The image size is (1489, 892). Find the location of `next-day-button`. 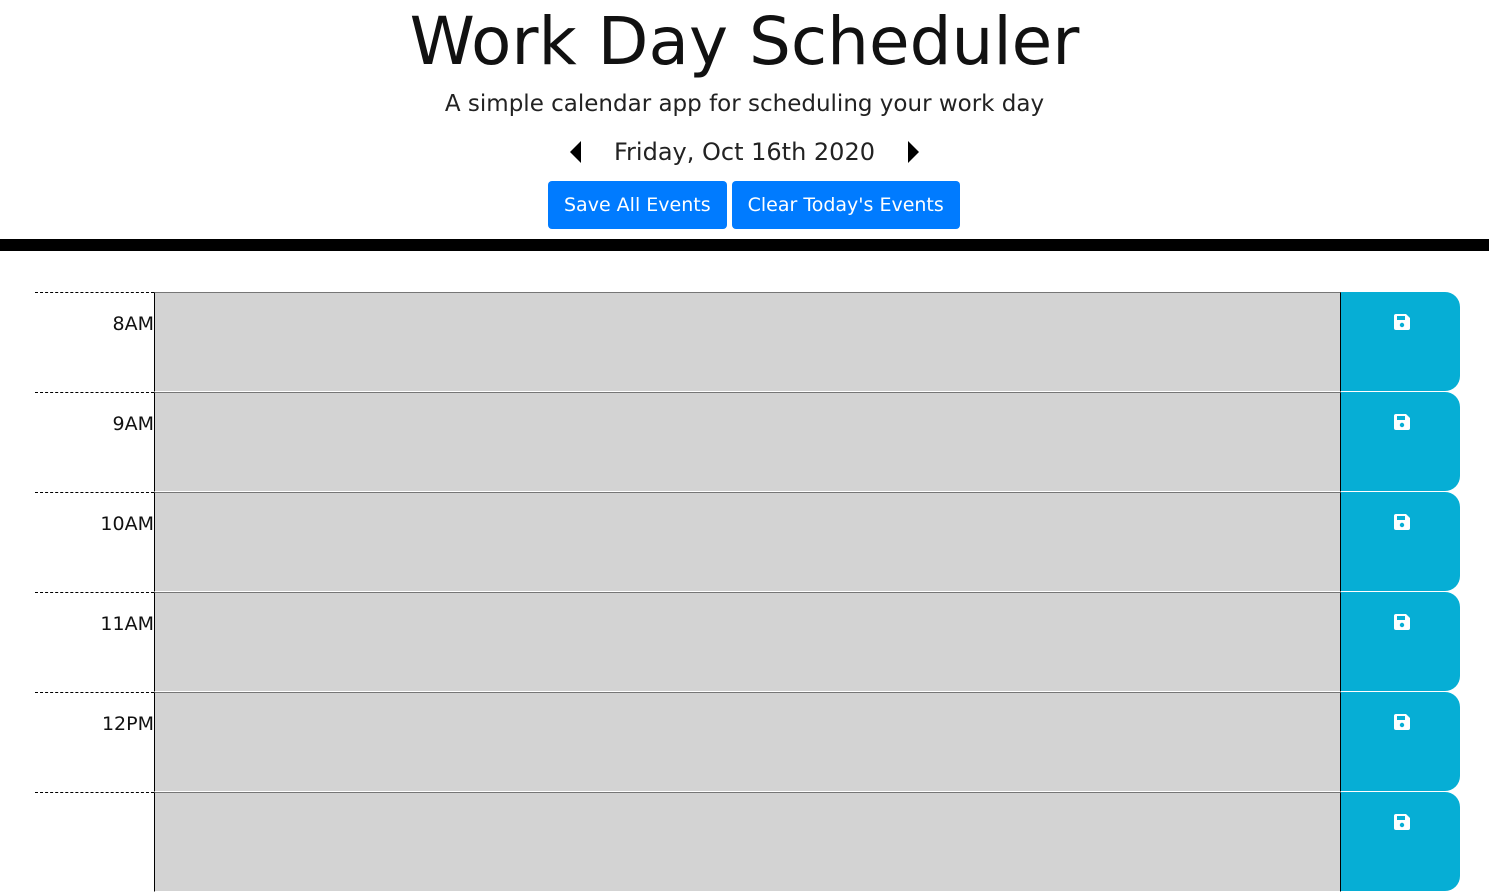

next-day-button is located at coordinates (913, 152).